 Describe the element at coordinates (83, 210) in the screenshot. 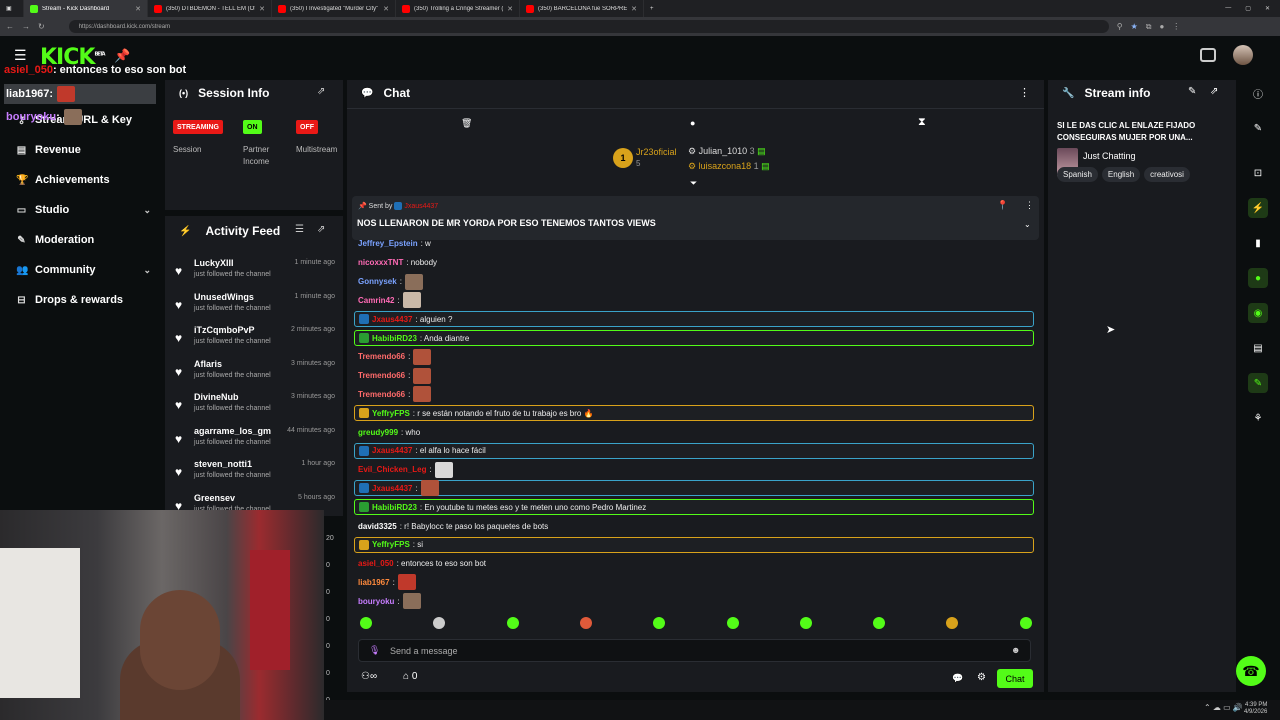

I see `sidebar-item: ▭ Studio ⌄` at that location.